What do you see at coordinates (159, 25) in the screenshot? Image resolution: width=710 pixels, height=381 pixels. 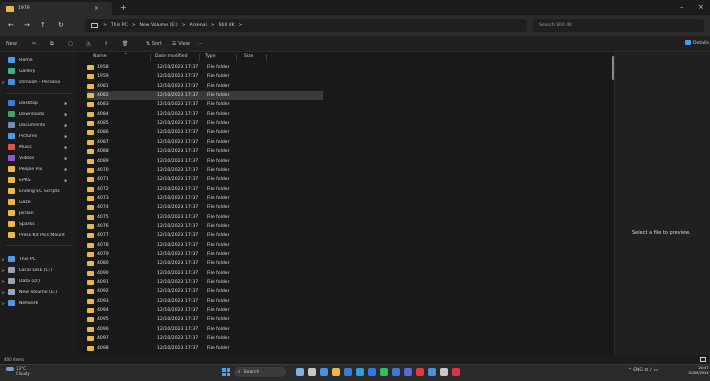 I see `breadcrumb-new-volume: New Volume (E:)` at bounding box center [159, 25].